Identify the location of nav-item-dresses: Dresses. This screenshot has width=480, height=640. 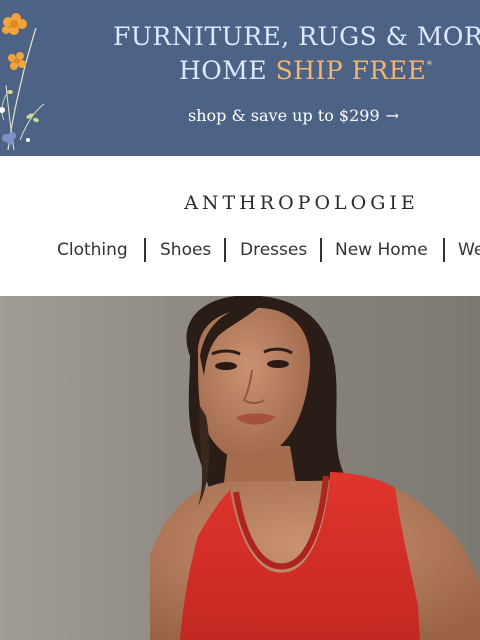
(273, 250).